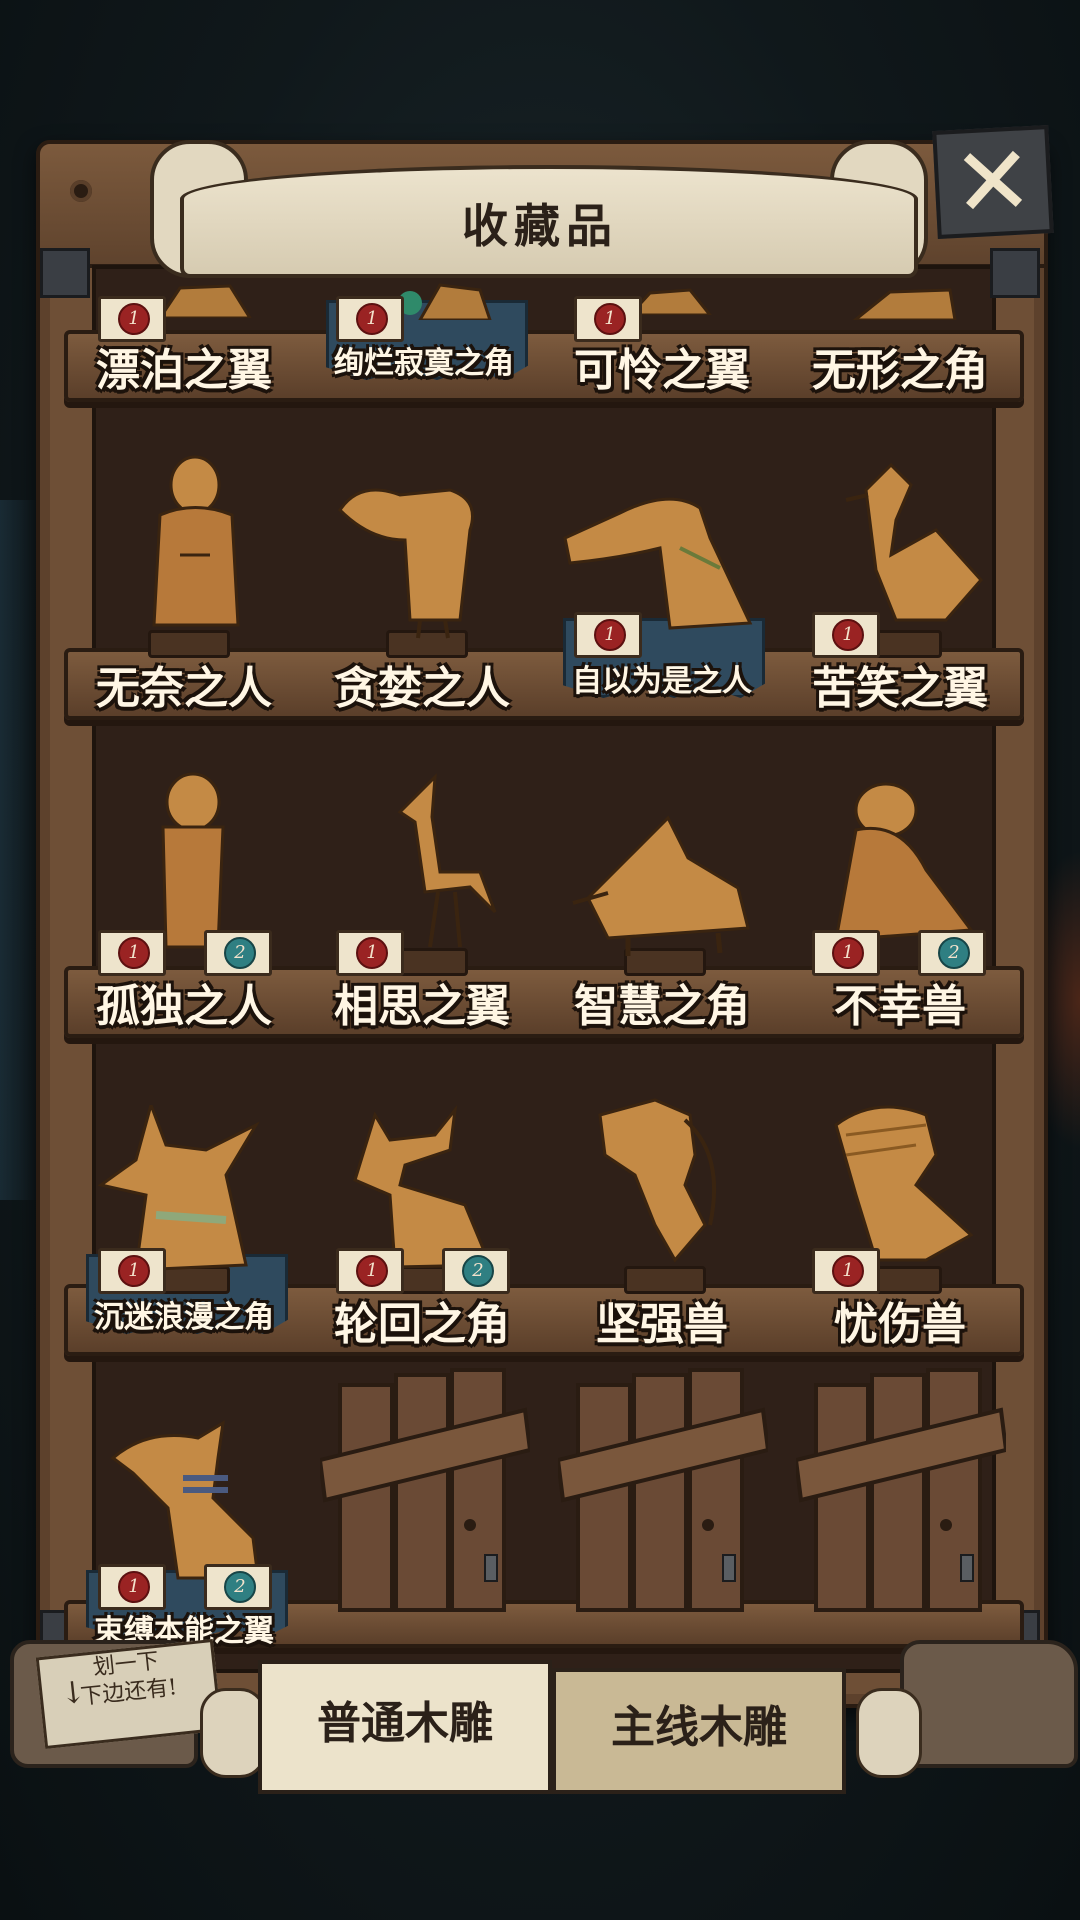 The height and width of the screenshot is (1920, 1080). I want to click on item-label: 无奈之人, so click(184, 684).